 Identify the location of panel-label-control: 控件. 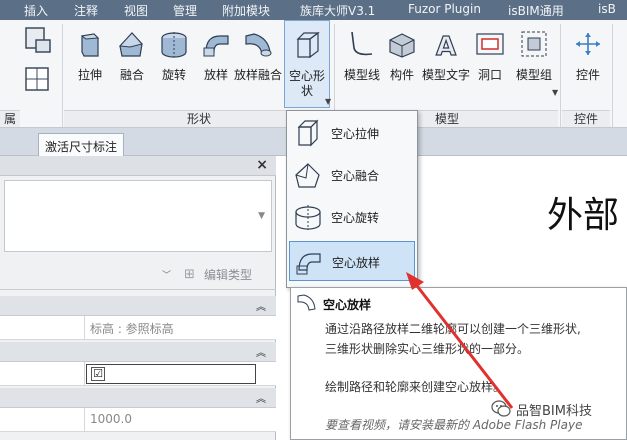
(586, 118).